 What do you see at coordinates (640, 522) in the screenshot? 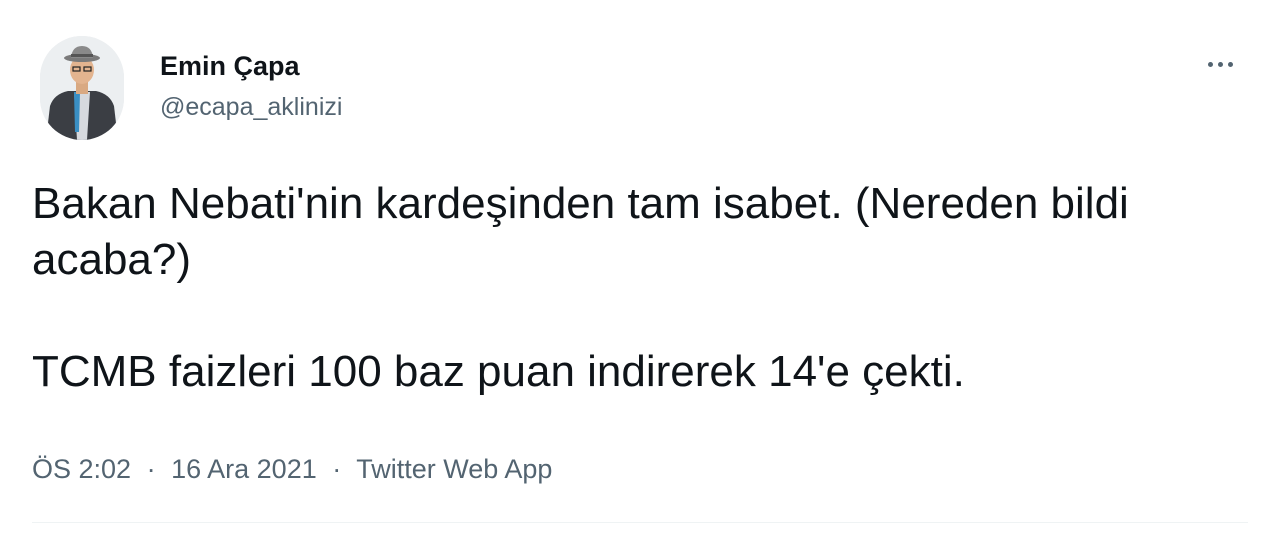
I see `divider` at bounding box center [640, 522].